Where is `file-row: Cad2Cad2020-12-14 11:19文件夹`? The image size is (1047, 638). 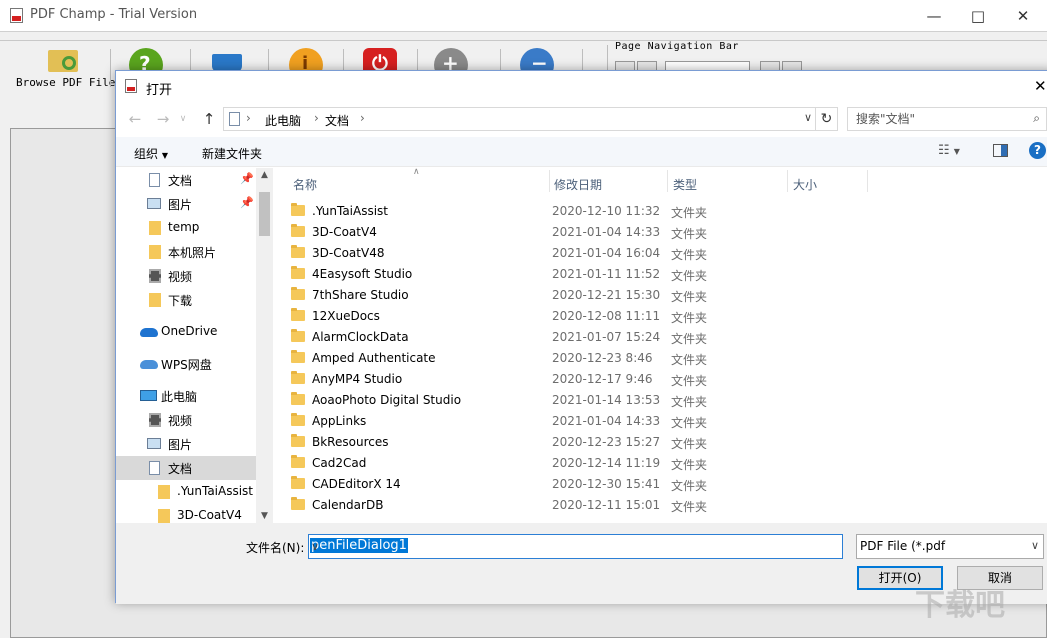 file-row: Cad2Cad2020-12-14 11:19文件夹 is located at coordinates (591, 463).